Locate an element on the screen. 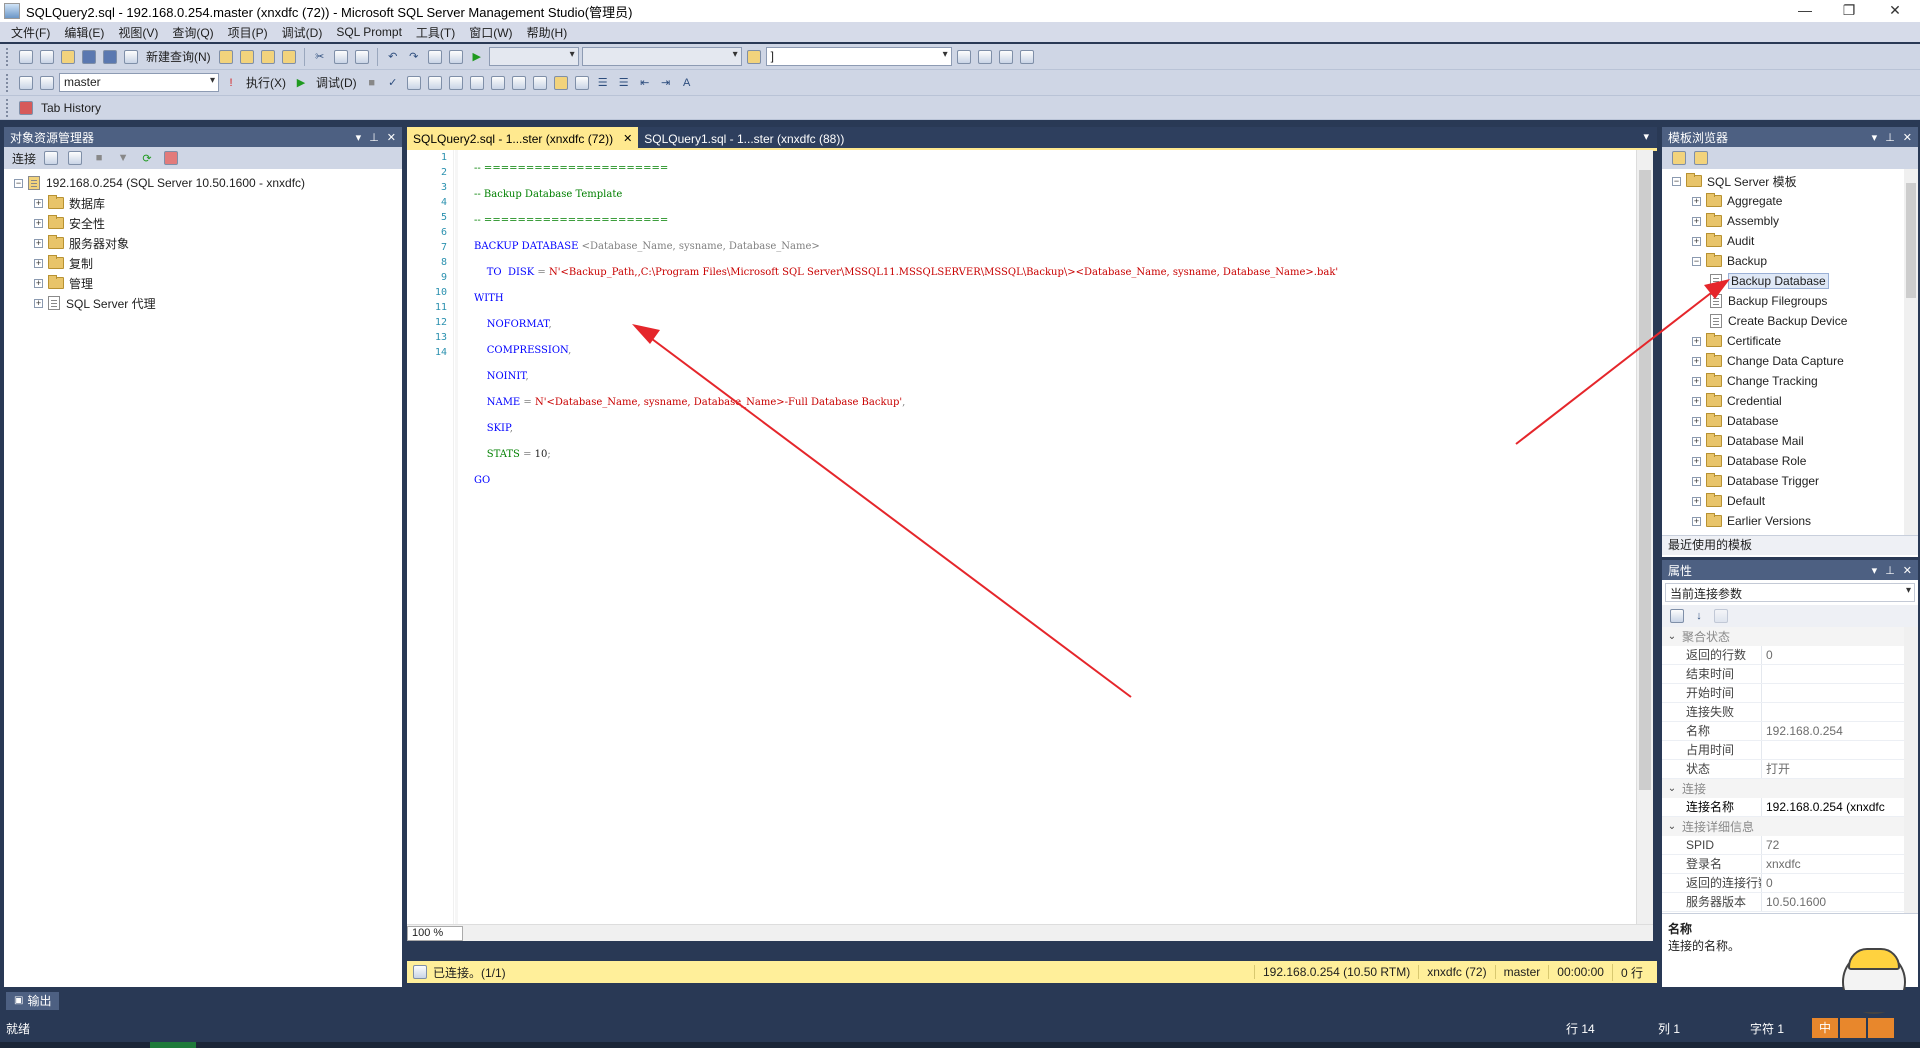  print-icon is located at coordinates (456, 57).